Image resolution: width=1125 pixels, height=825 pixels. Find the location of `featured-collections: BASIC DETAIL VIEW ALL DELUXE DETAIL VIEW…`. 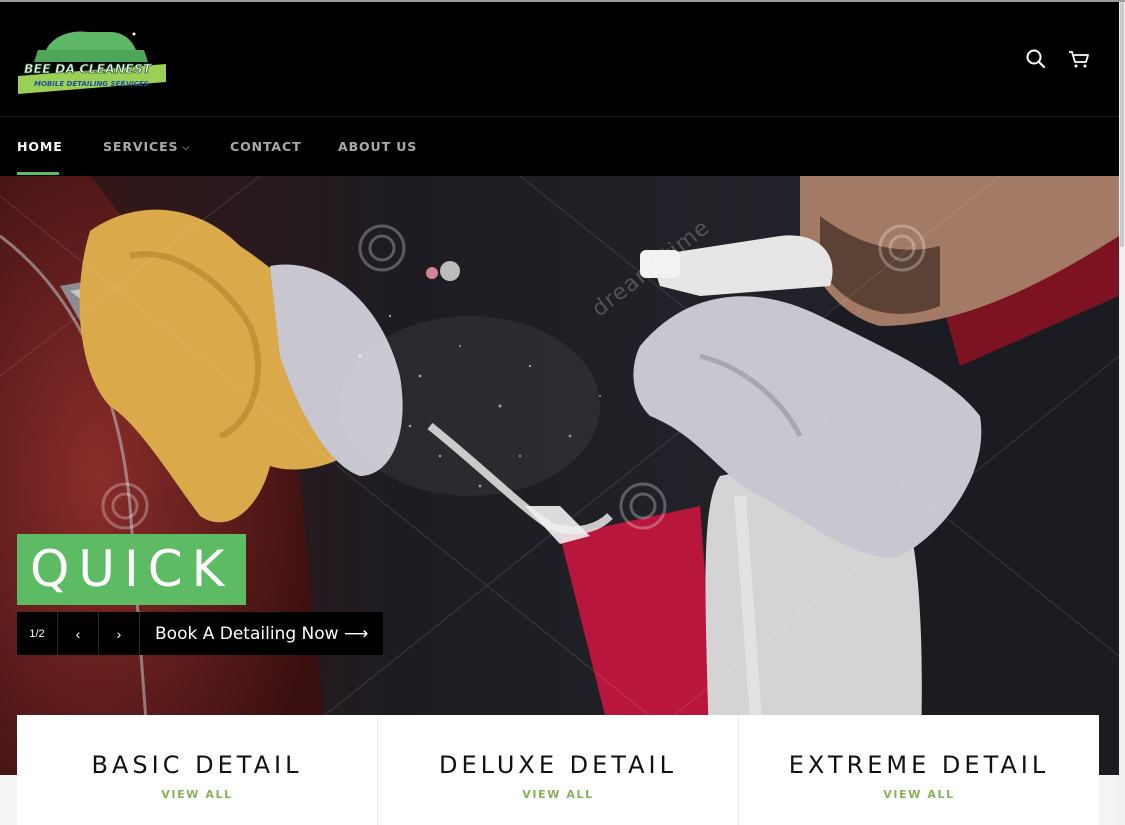

featured-collections: BASIC DETAIL VIEW ALL DELUXE DETAIL VIEW… is located at coordinates (558, 770).